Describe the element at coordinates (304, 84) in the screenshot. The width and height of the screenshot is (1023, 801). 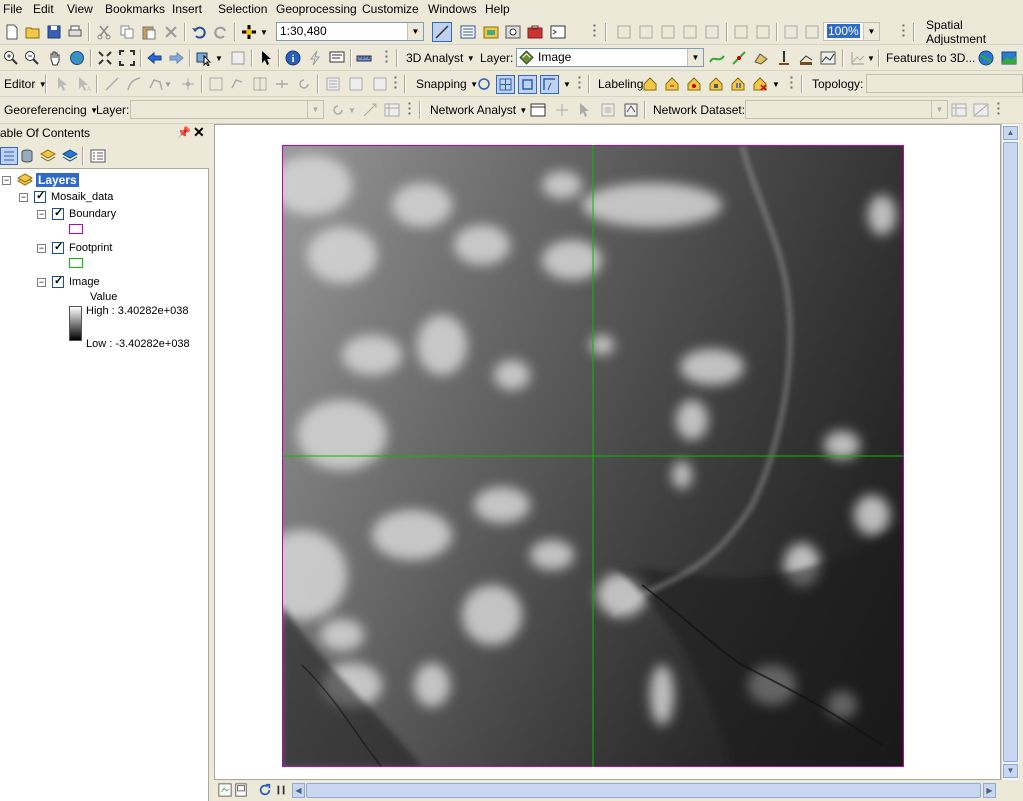
I see `rotate-tool-icon` at that location.